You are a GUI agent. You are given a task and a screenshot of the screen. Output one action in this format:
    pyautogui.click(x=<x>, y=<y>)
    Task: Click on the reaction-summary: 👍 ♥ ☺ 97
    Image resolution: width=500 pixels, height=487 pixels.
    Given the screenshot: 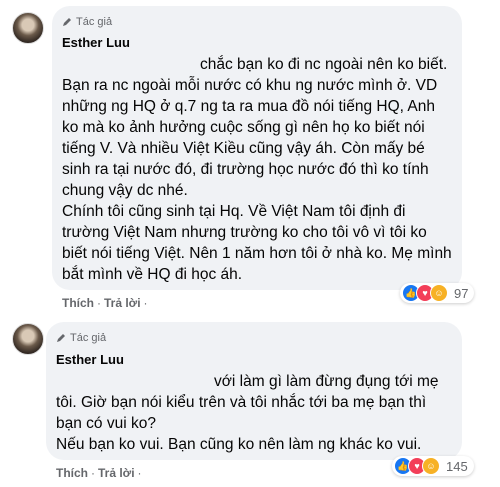 What is the action you would take?
    pyautogui.click(x=437, y=293)
    